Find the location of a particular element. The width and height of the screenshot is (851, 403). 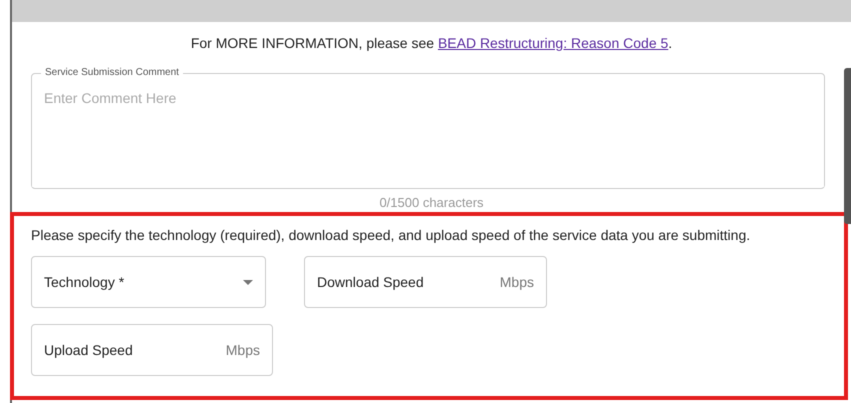

speed-field: Upload Speed Mbps is located at coordinates (152, 350).